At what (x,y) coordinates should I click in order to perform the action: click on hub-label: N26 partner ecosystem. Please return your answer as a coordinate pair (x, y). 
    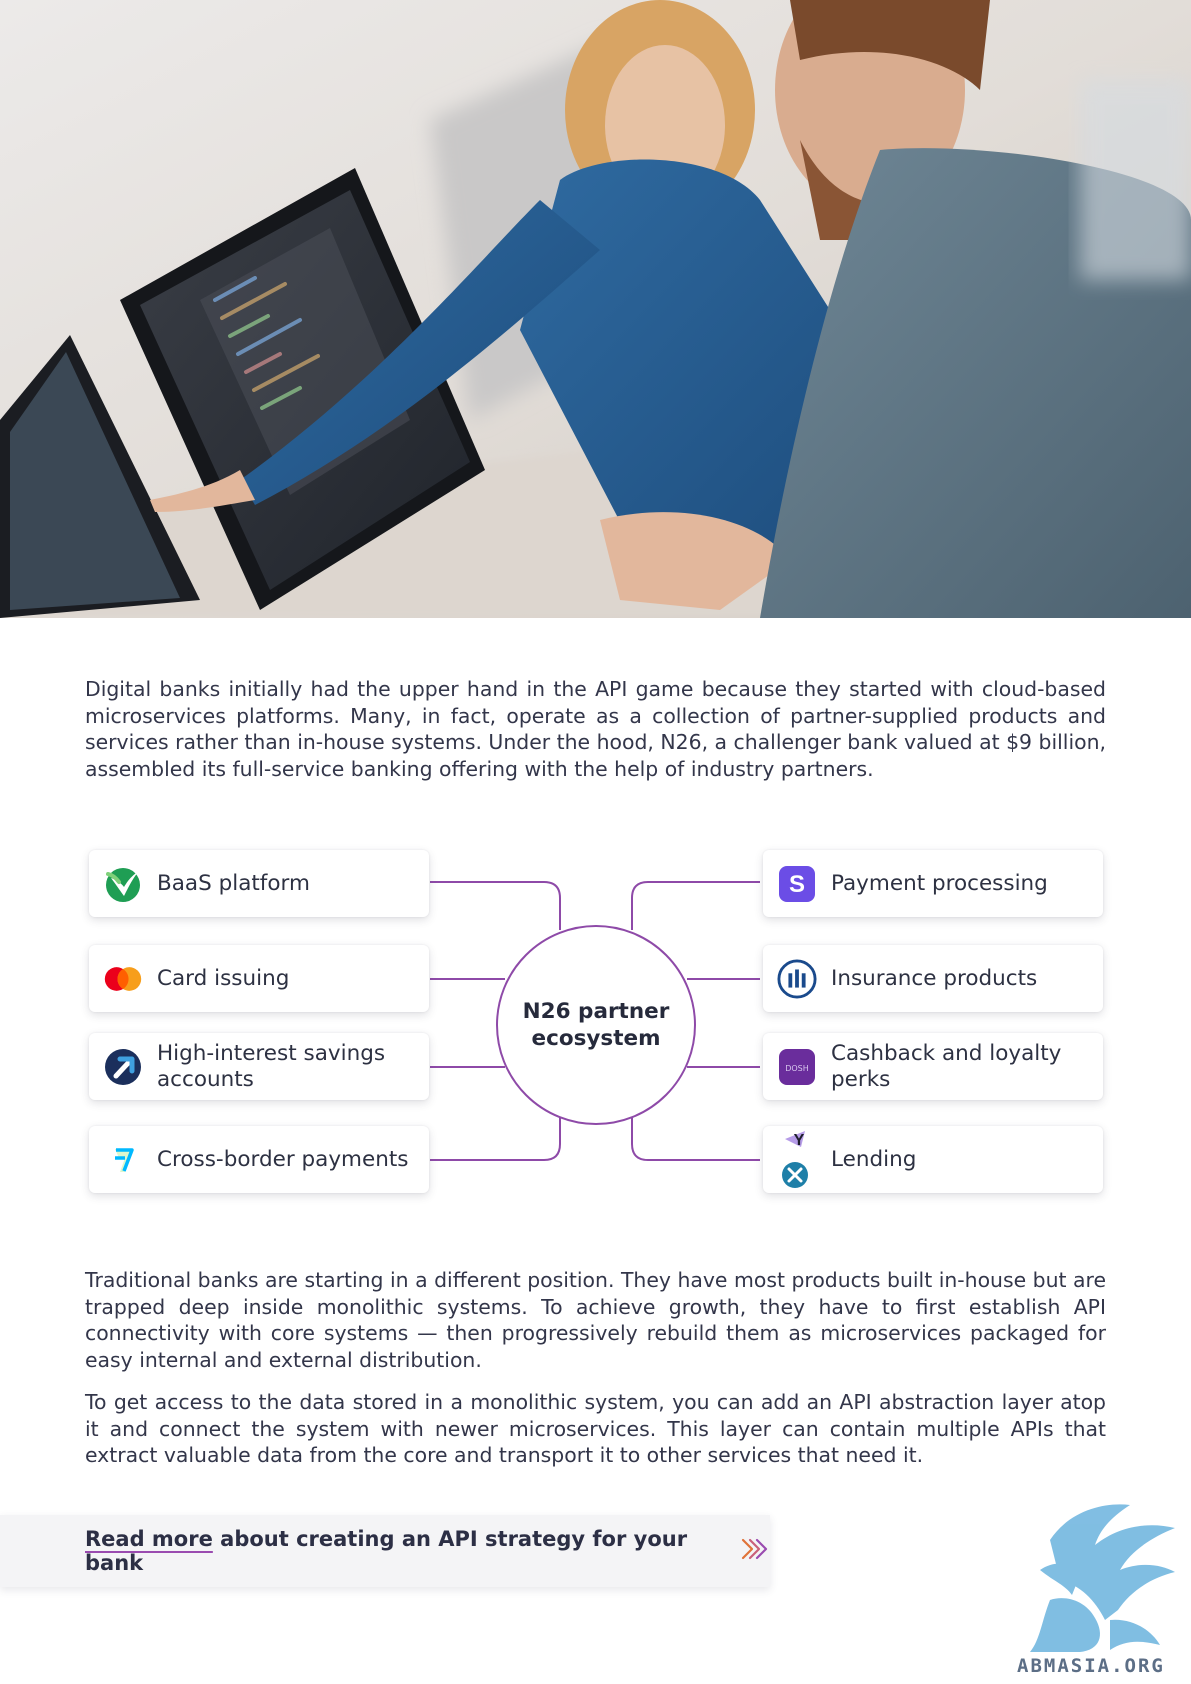
    Looking at the image, I should click on (596, 1025).